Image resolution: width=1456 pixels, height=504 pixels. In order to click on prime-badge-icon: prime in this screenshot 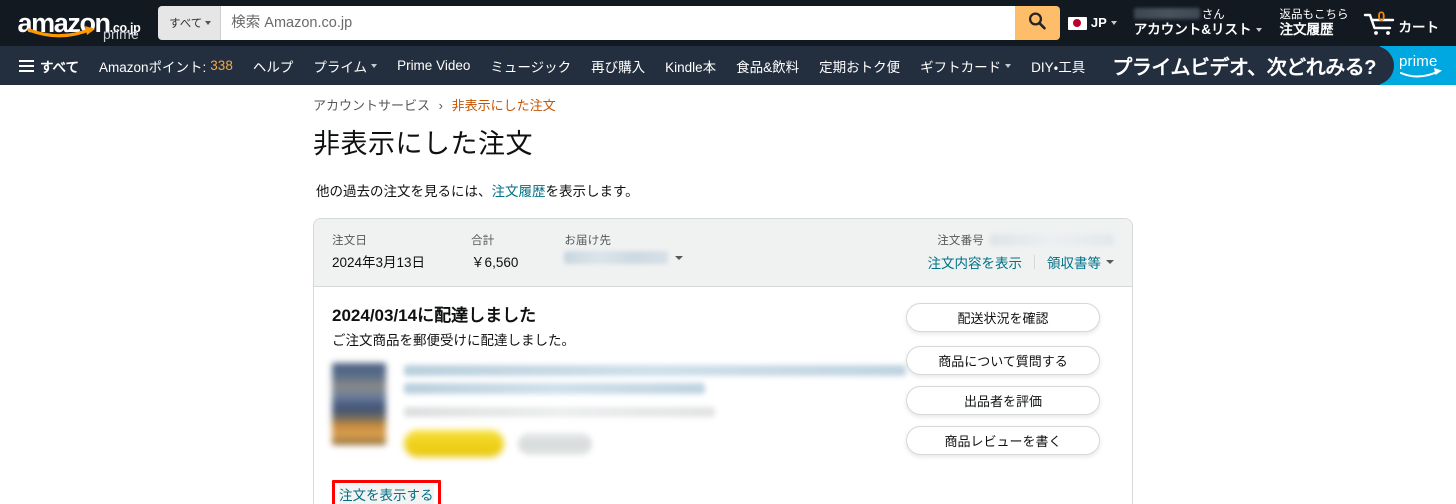, I will do `click(1423, 66)`.